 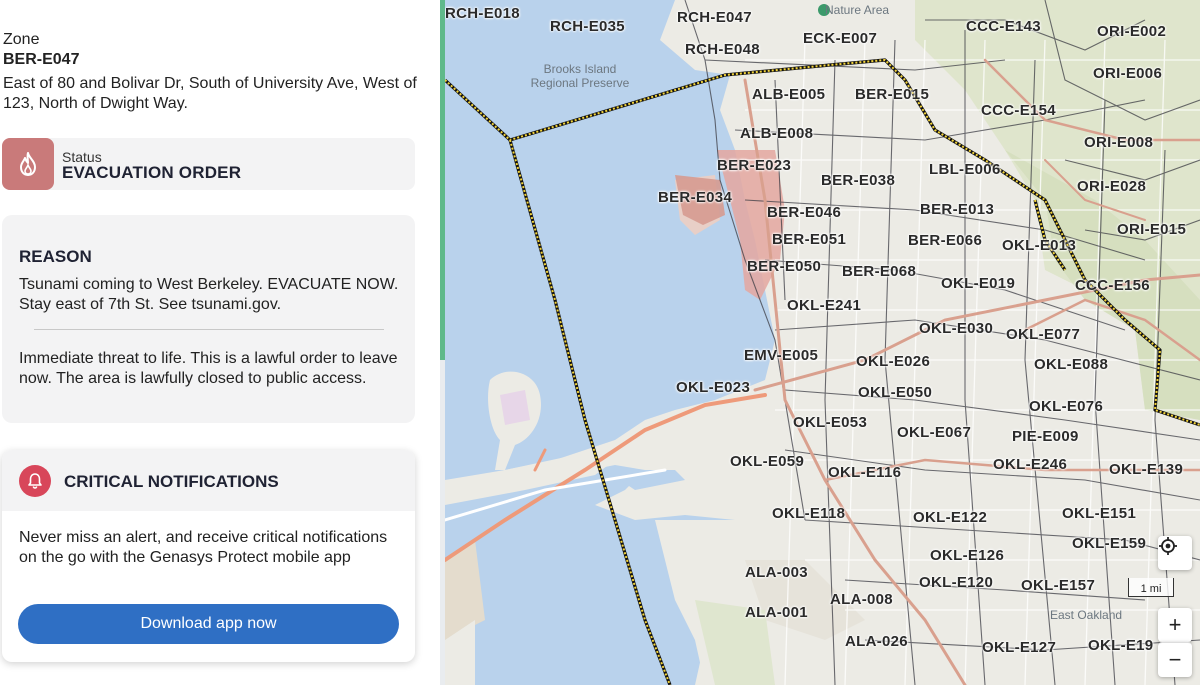 What do you see at coordinates (956, 328) in the screenshot?
I see `zone-label-map: OKL-E030` at bounding box center [956, 328].